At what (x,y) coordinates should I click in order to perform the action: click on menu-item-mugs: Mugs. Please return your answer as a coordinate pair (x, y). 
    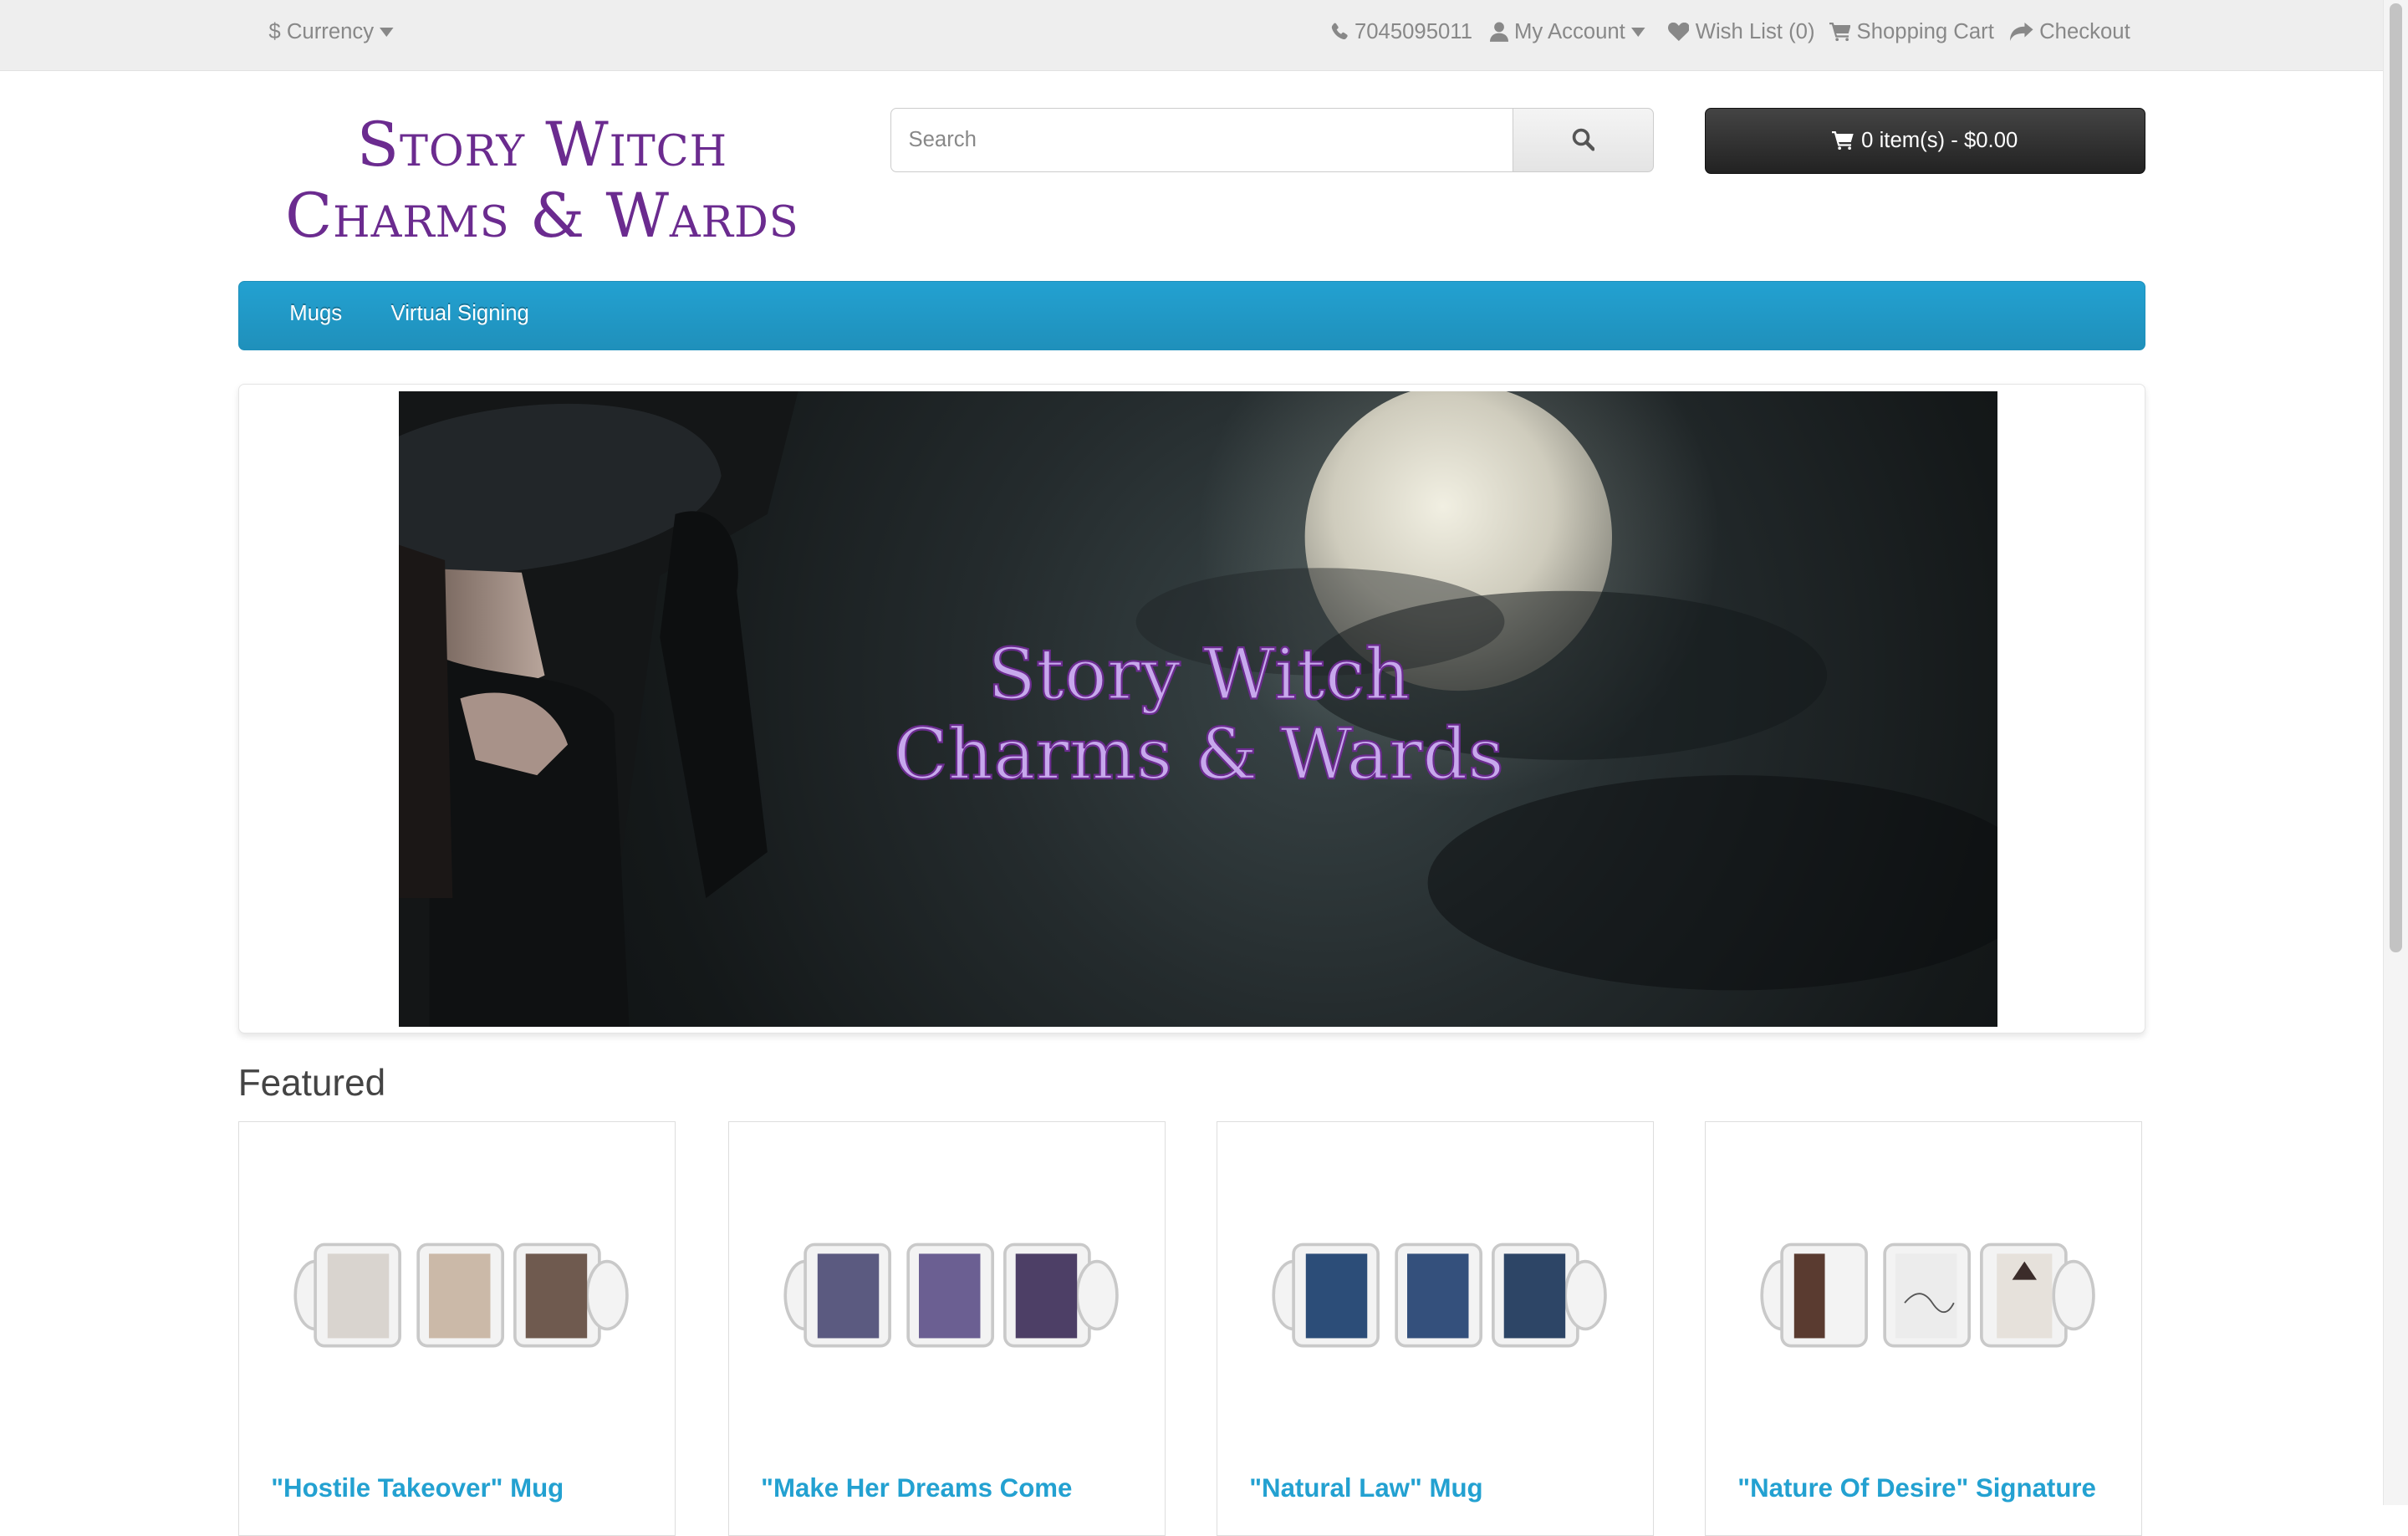
    Looking at the image, I should click on (316, 314).